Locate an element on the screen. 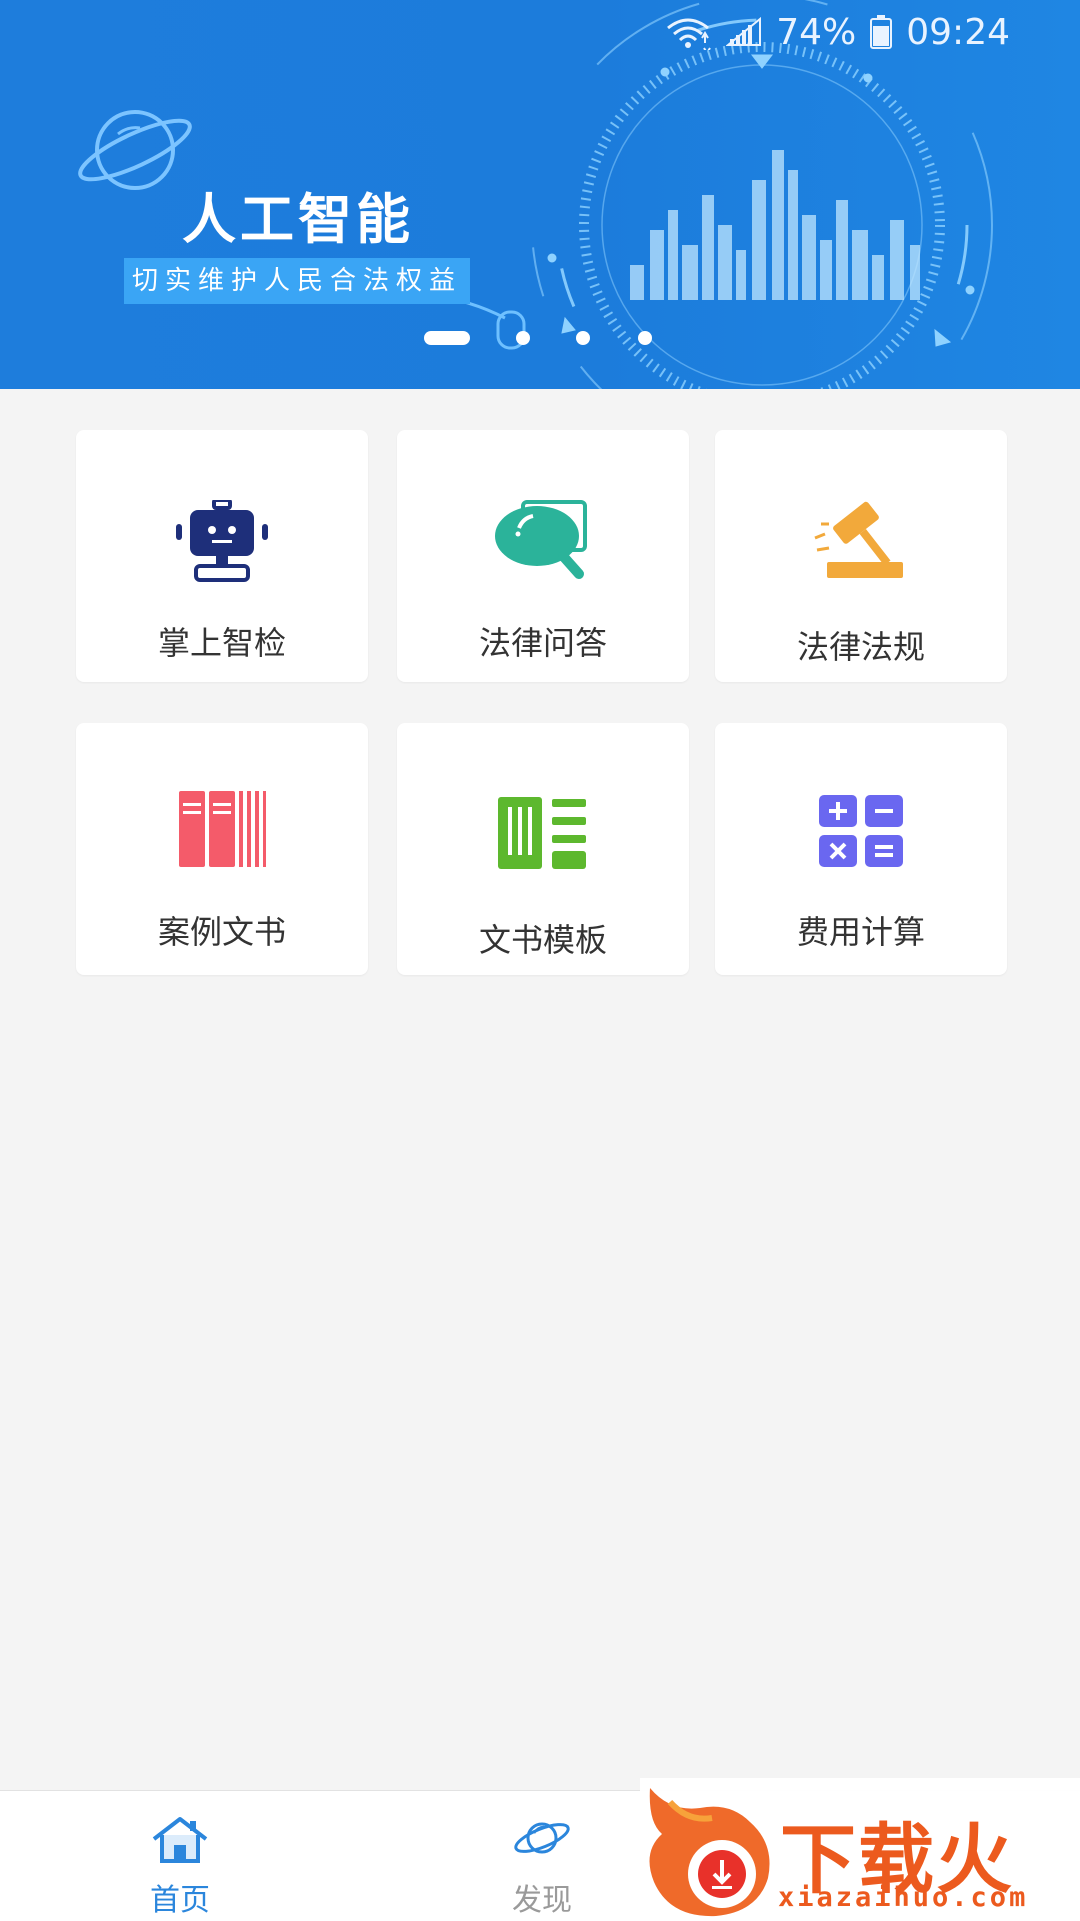 Image resolution: width=1080 pixels, height=1921 pixels. nav-item-home: 首页 is located at coordinates (180, 1856).